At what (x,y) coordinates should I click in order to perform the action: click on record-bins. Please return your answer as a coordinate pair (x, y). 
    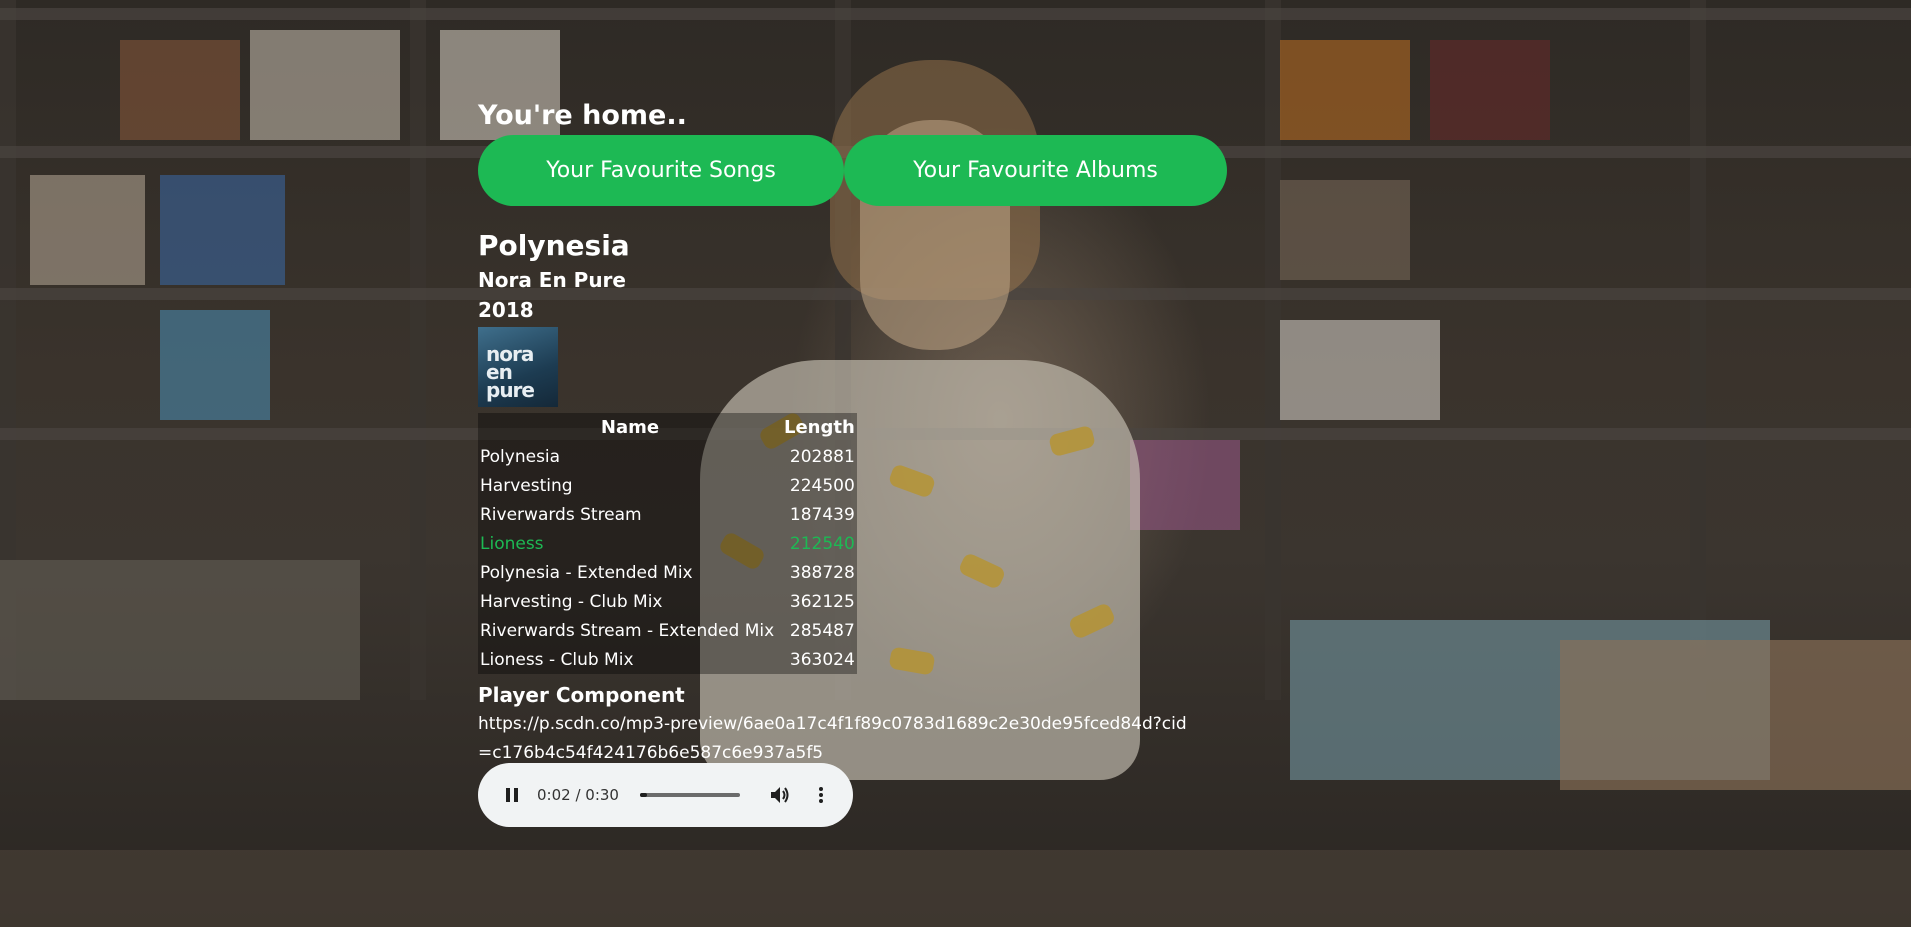
    Looking at the image, I should click on (955, 888).